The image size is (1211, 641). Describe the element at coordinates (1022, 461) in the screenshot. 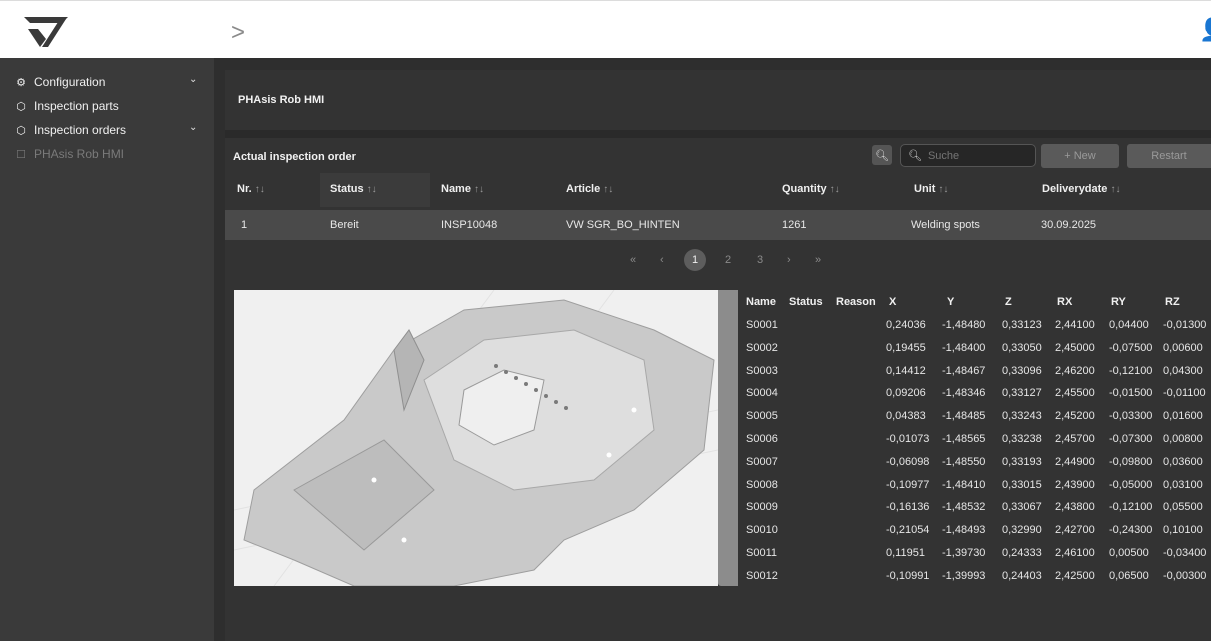

I see `points-cell: 0,33193` at that location.